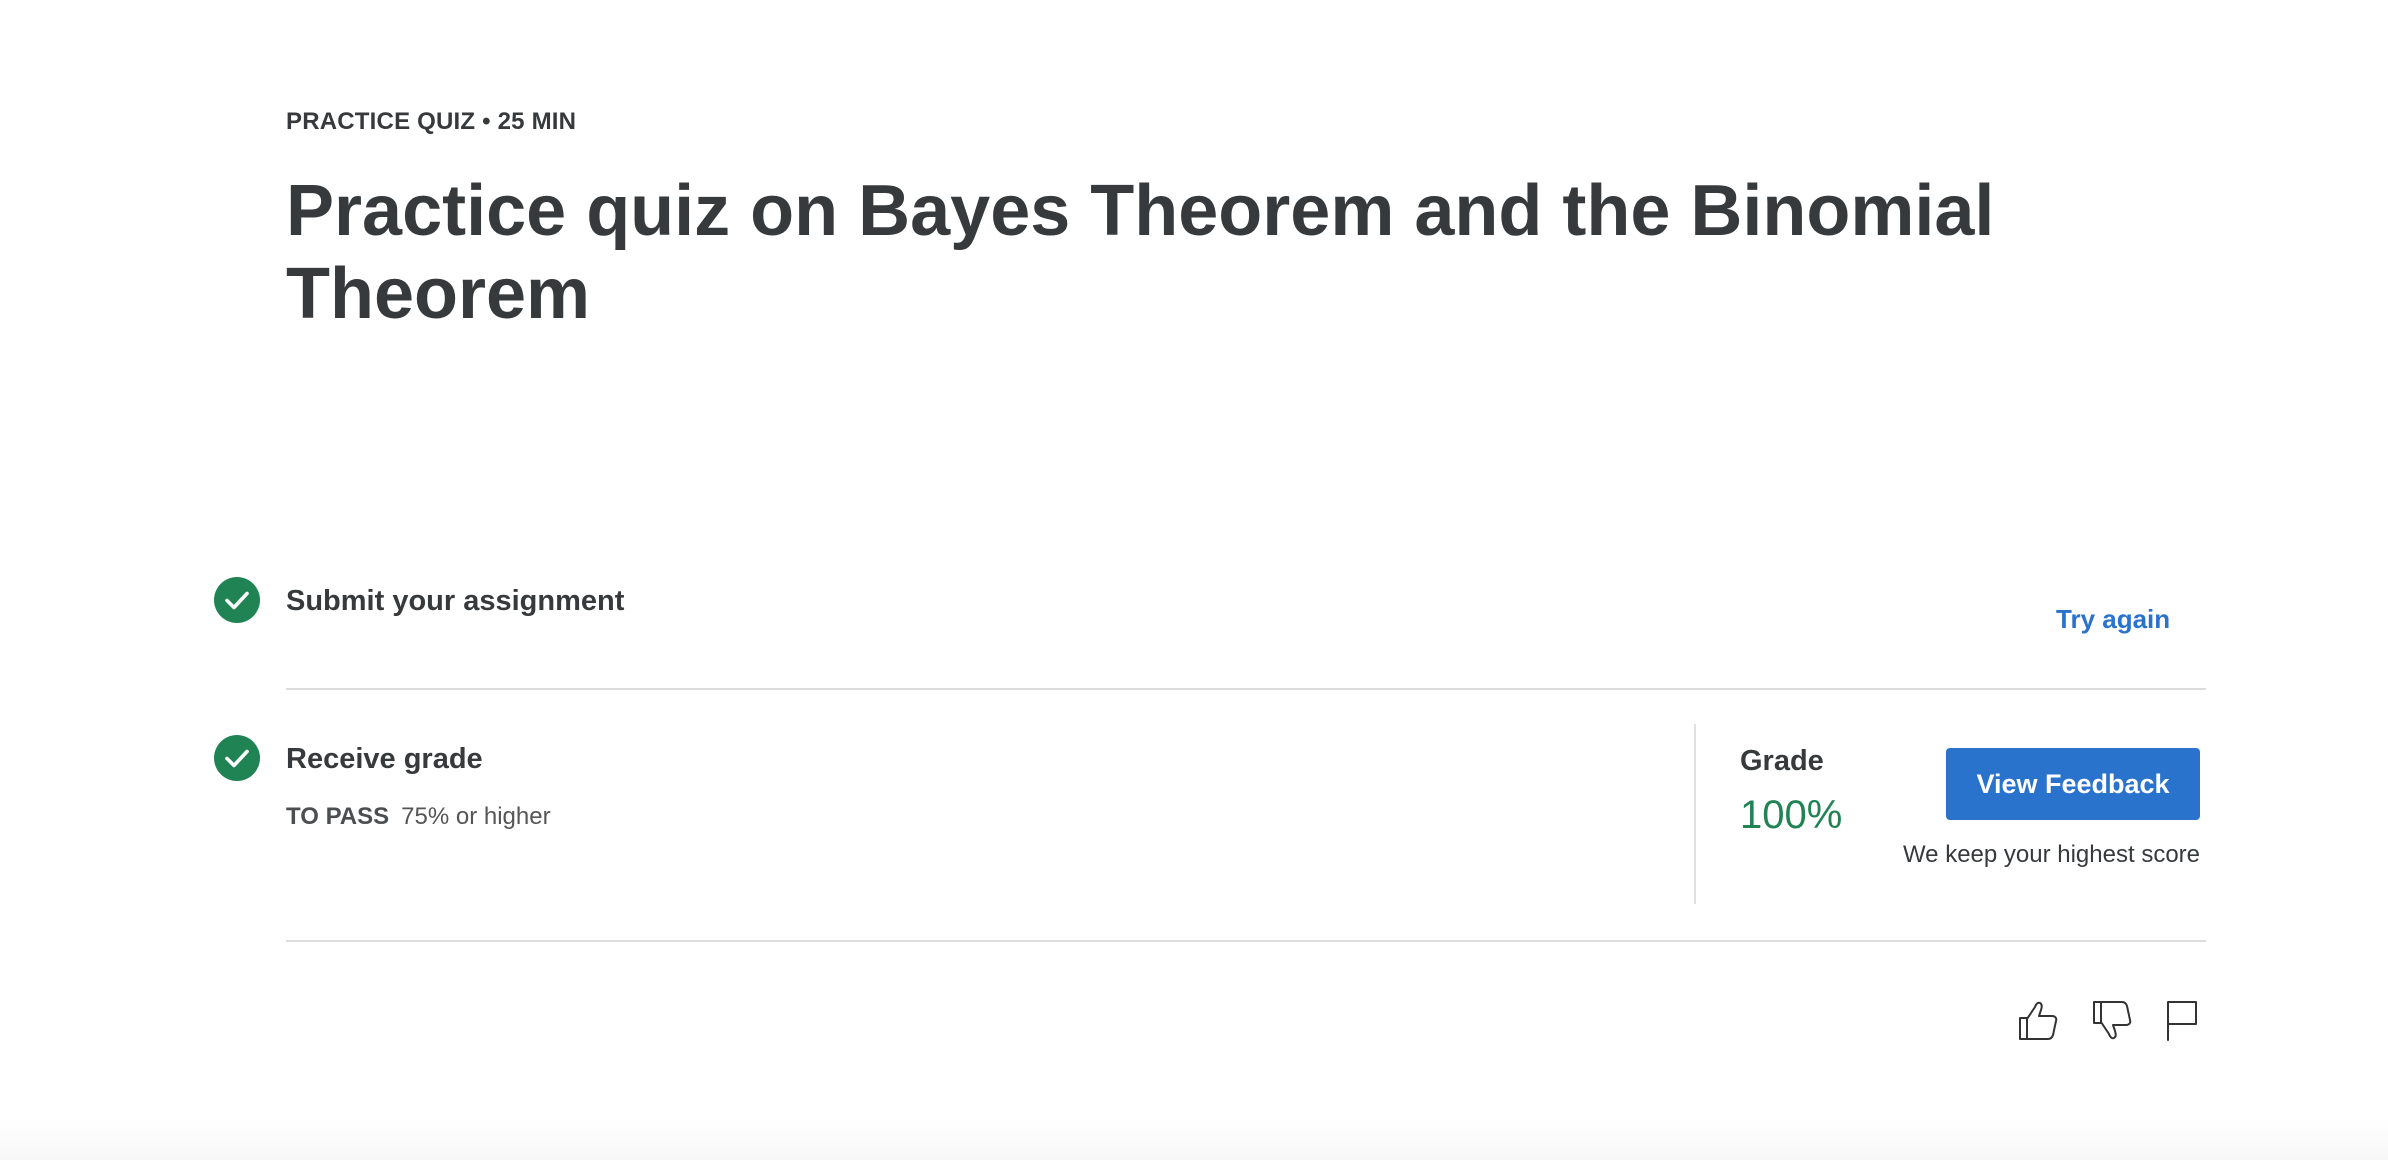 This screenshot has height=1160, width=2388. Describe the element at coordinates (2073, 784) in the screenshot. I see `view-feedback-button: View Feedback` at that location.